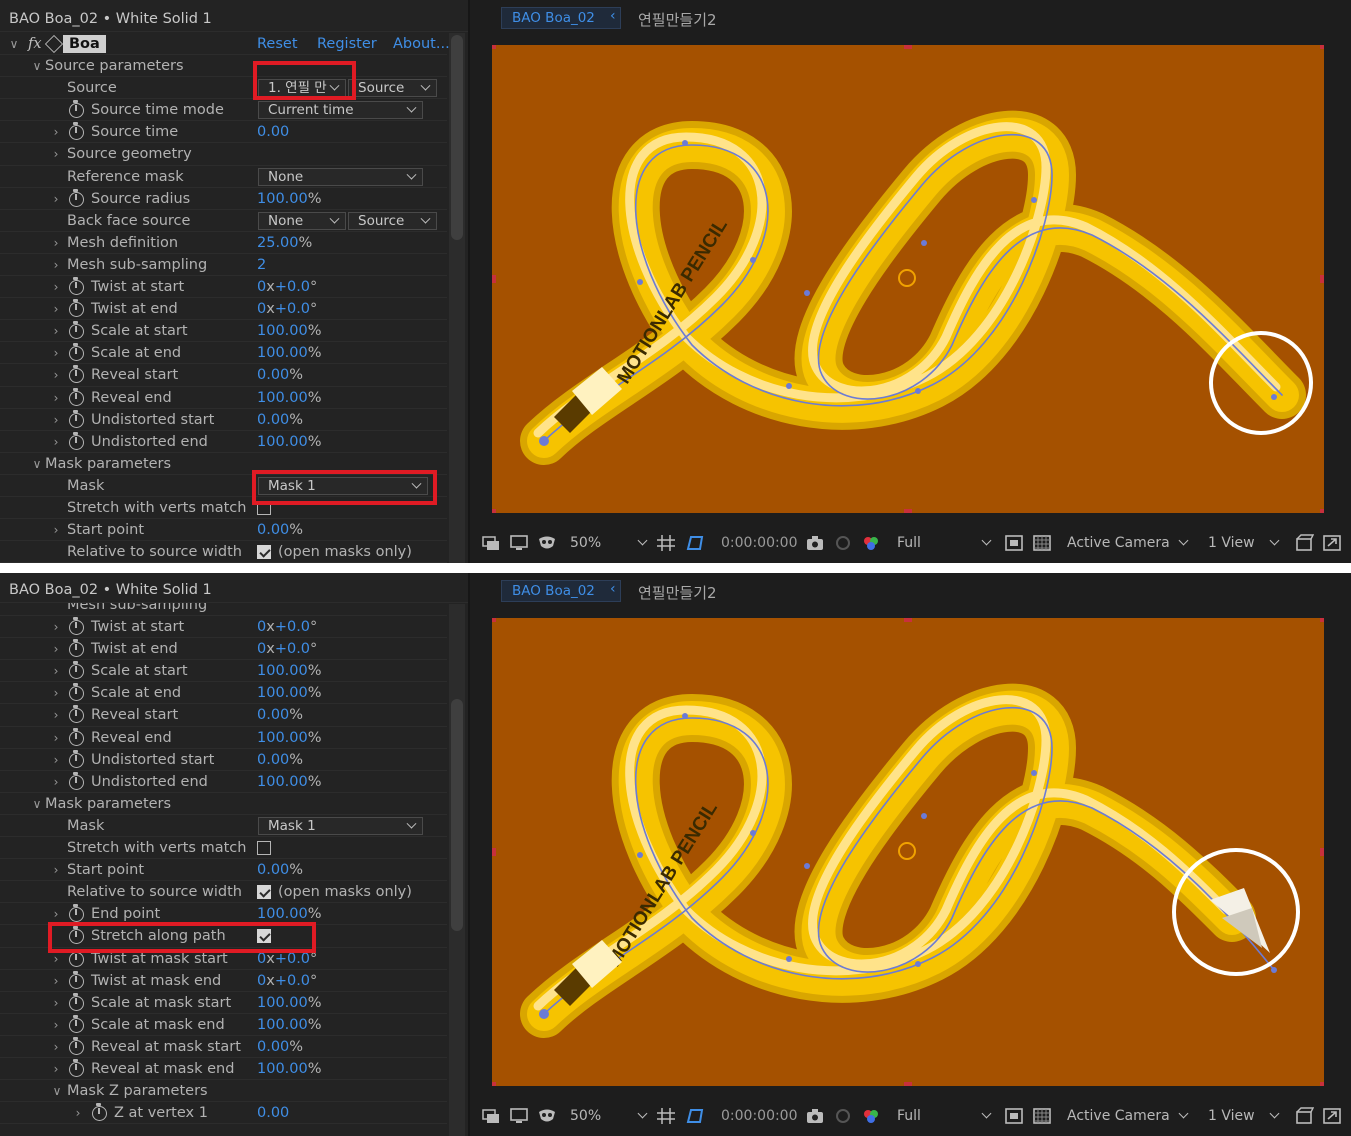  Describe the element at coordinates (491, 1116) in the screenshot. I see `preview-icon` at that location.